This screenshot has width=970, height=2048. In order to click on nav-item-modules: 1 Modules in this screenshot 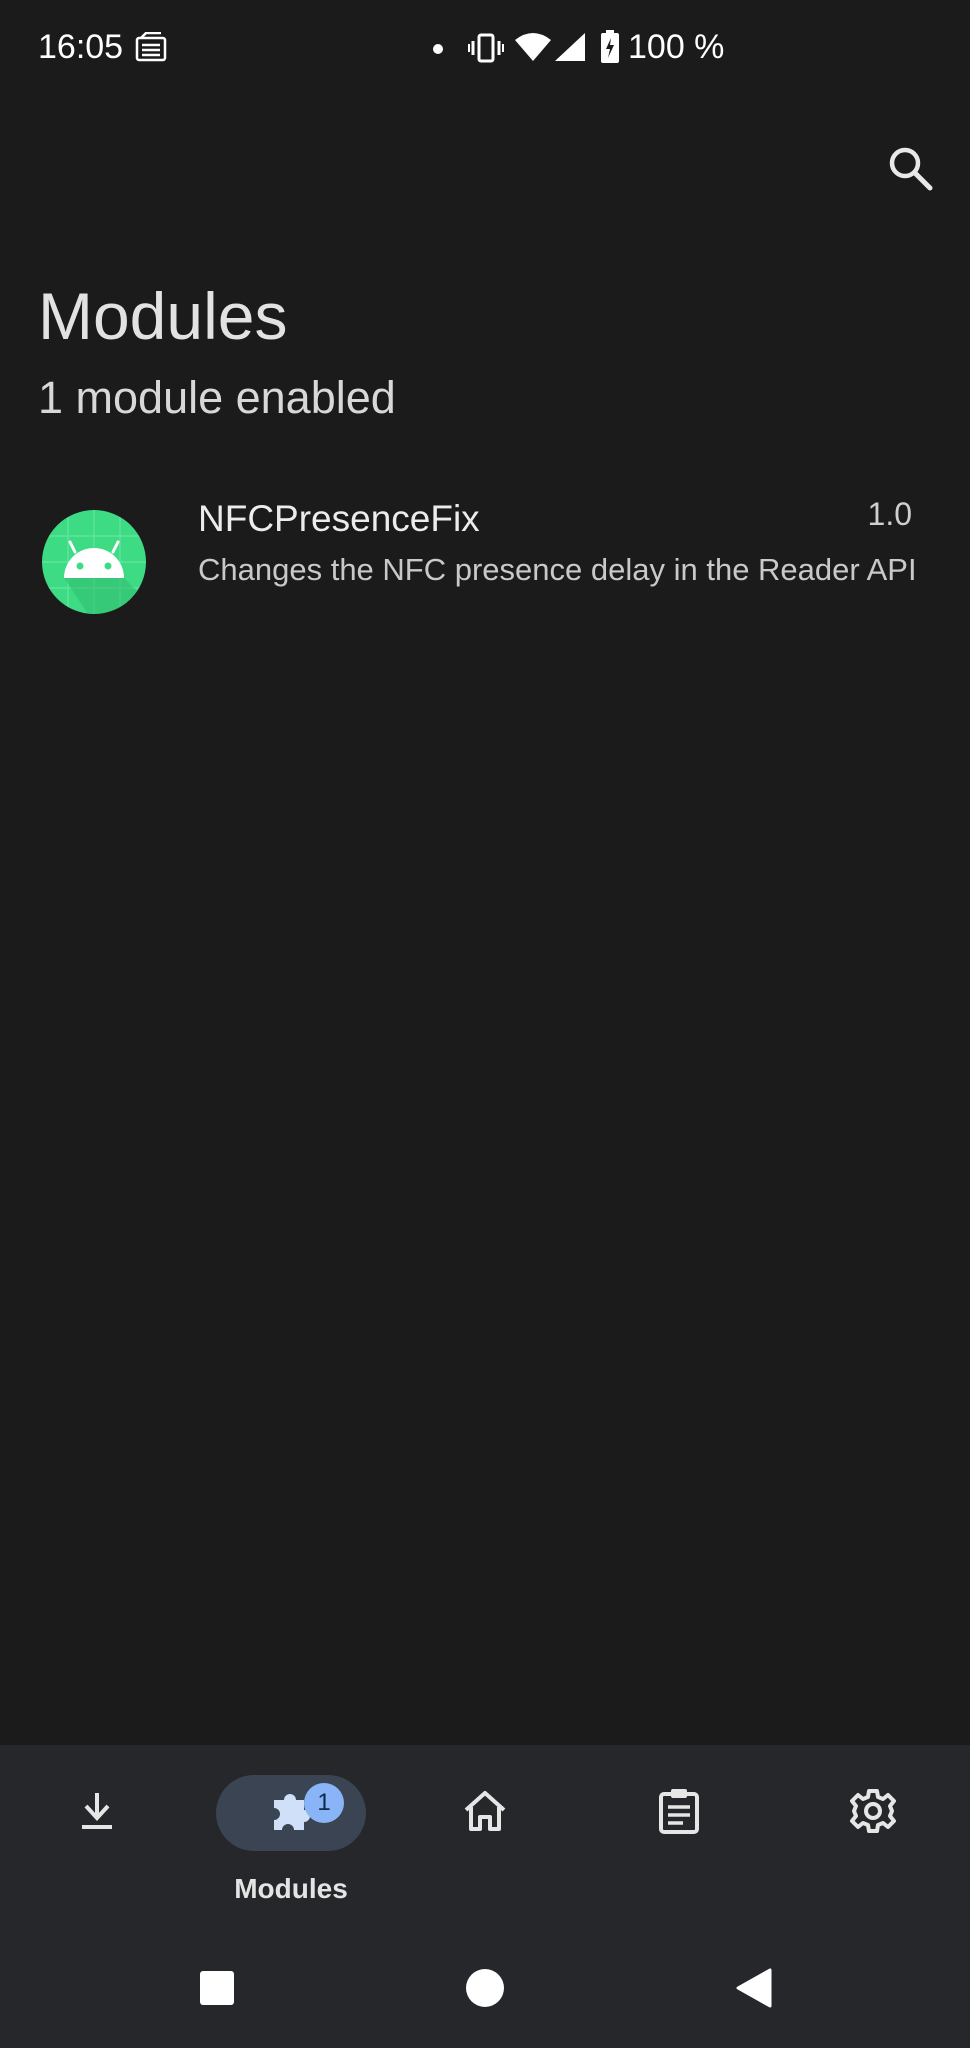, I will do `click(291, 1840)`.